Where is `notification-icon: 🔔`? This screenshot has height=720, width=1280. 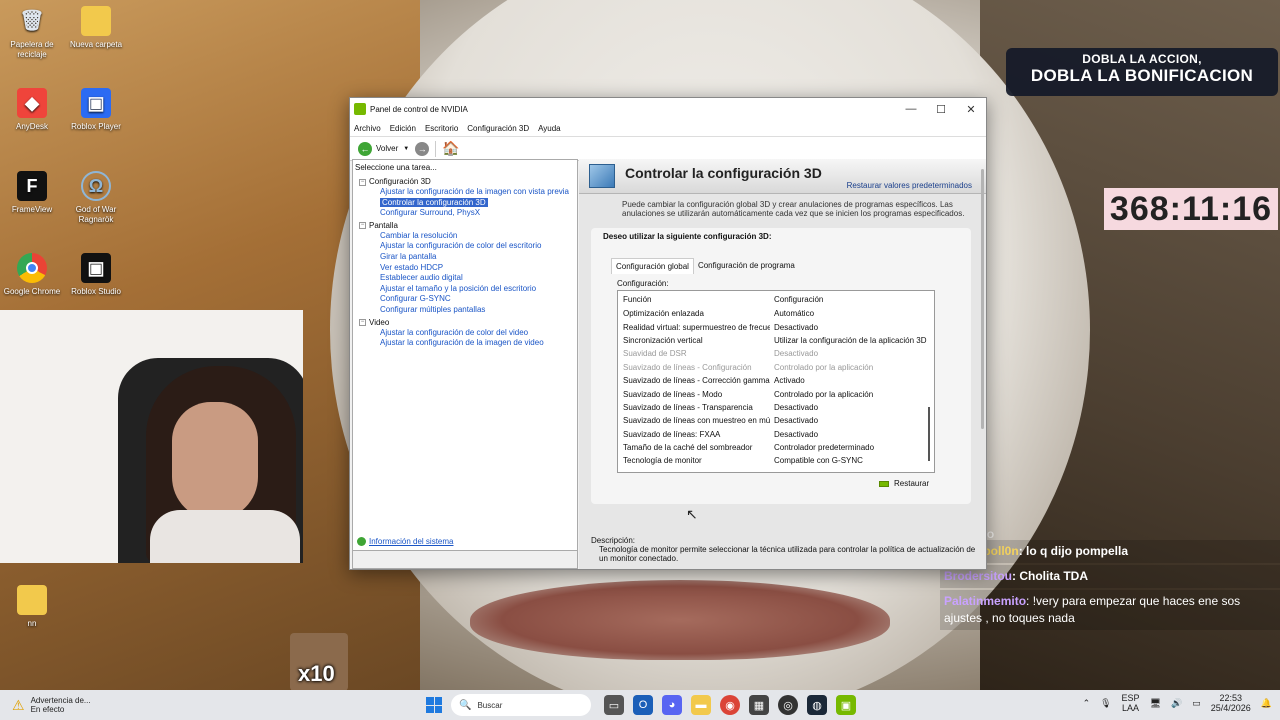 notification-icon: 🔔 is located at coordinates (1266, 703).